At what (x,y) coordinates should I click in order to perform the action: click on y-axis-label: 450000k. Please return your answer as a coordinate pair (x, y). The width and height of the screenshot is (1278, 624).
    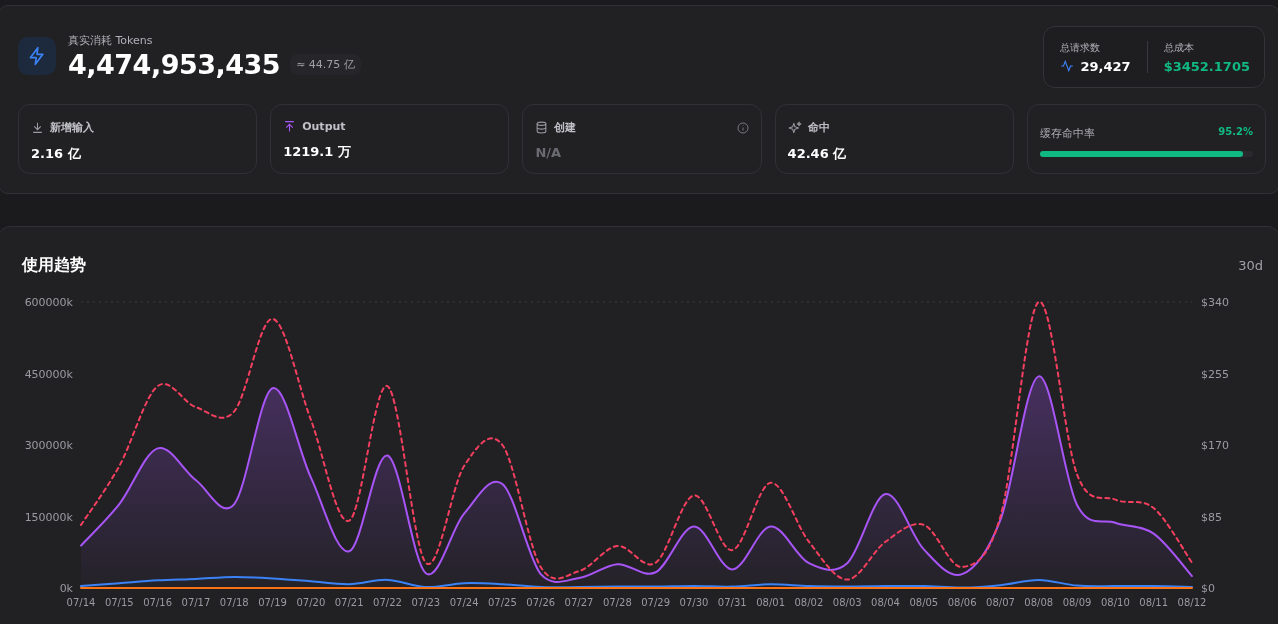
    Looking at the image, I should click on (48, 374).